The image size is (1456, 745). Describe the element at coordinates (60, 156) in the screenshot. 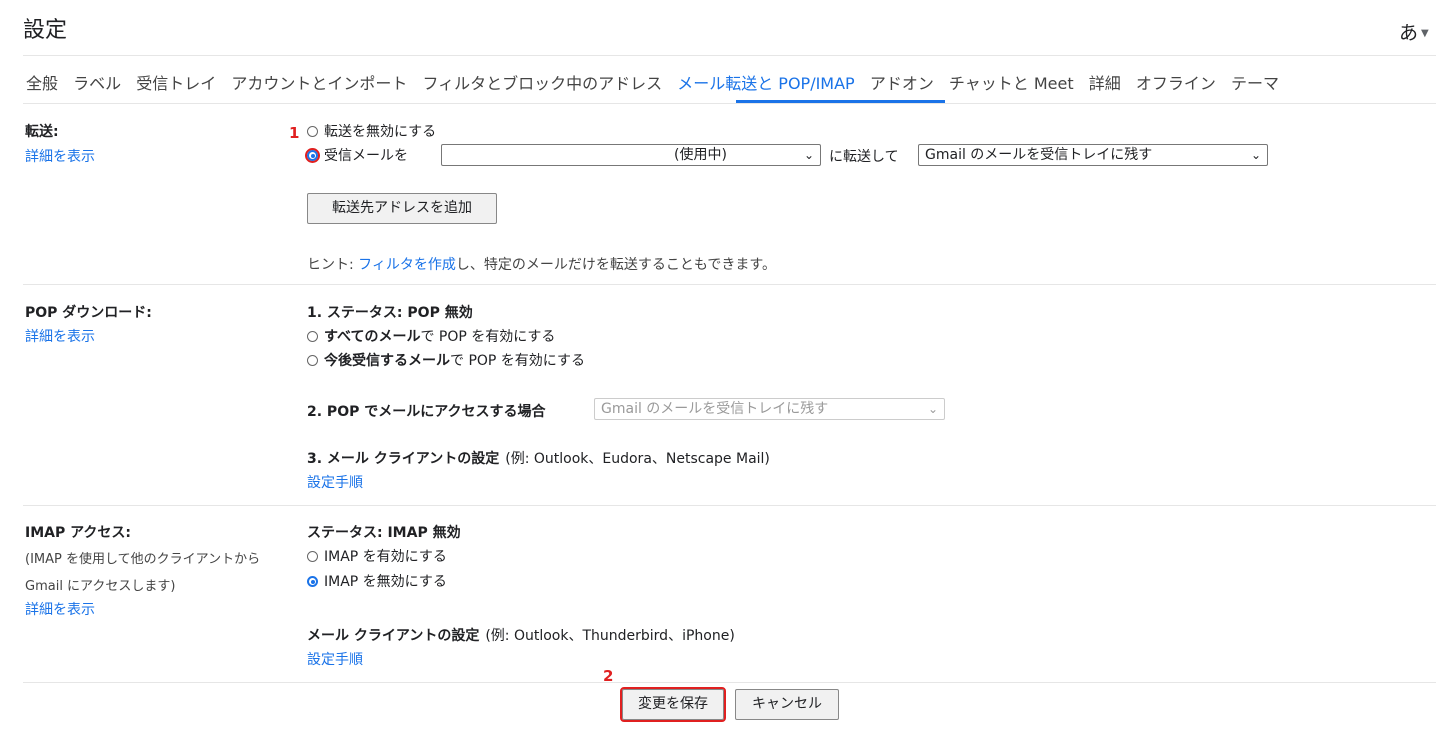

I see `forwarding-details-link: 詳細を表示` at that location.